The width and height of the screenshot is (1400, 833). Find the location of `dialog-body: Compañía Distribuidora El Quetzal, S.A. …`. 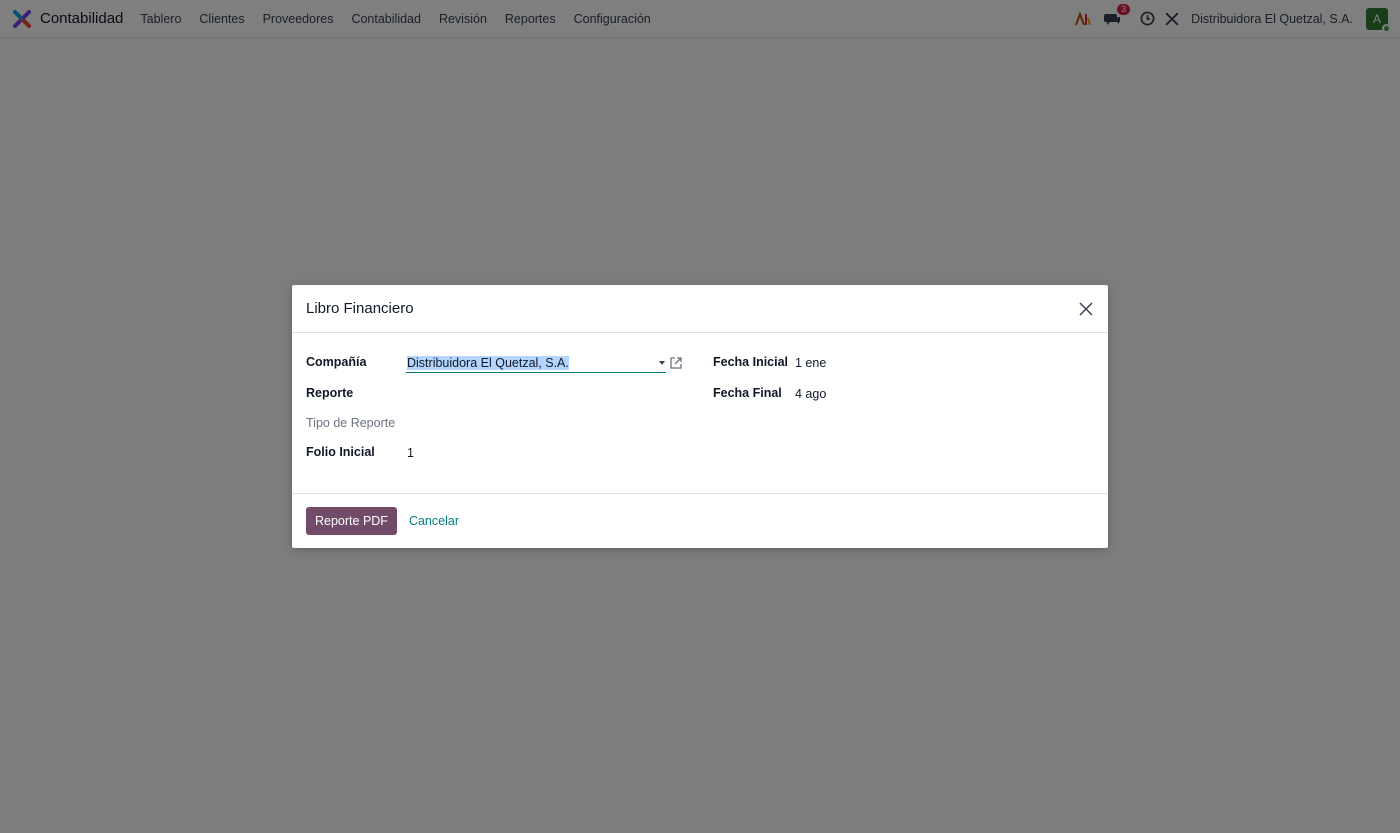

dialog-body: Compañía Distribuidora El Quetzal, S.A. … is located at coordinates (700, 413).